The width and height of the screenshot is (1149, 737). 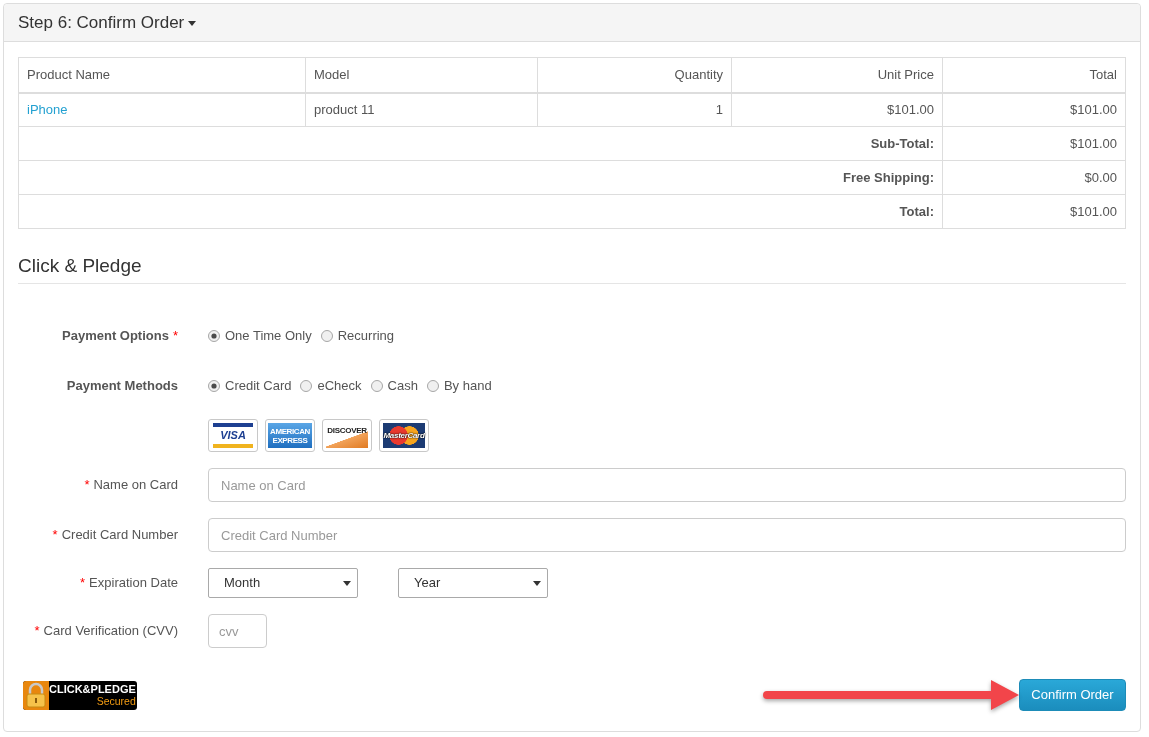 What do you see at coordinates (36, 695) in the screenshot?
I see `padlock-icon` at bounding box center [36, 695].